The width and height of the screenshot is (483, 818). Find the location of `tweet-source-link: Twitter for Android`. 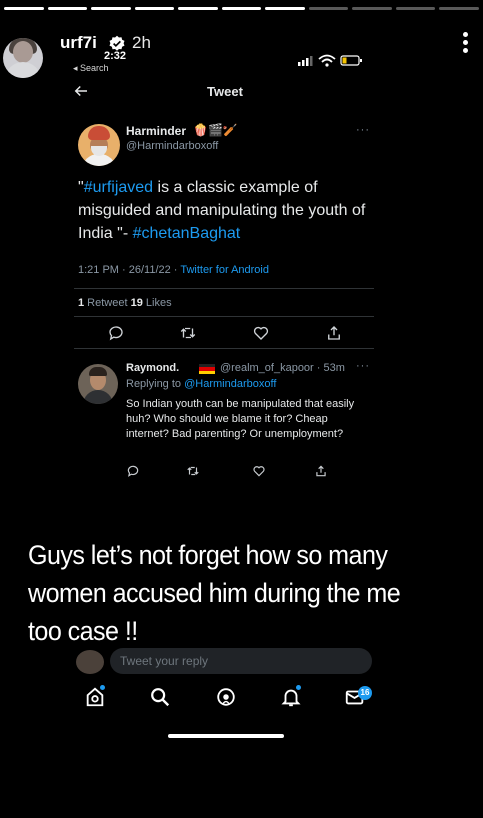

tweet-source-link: Twitter for Android is located at coordinates (224, 270).